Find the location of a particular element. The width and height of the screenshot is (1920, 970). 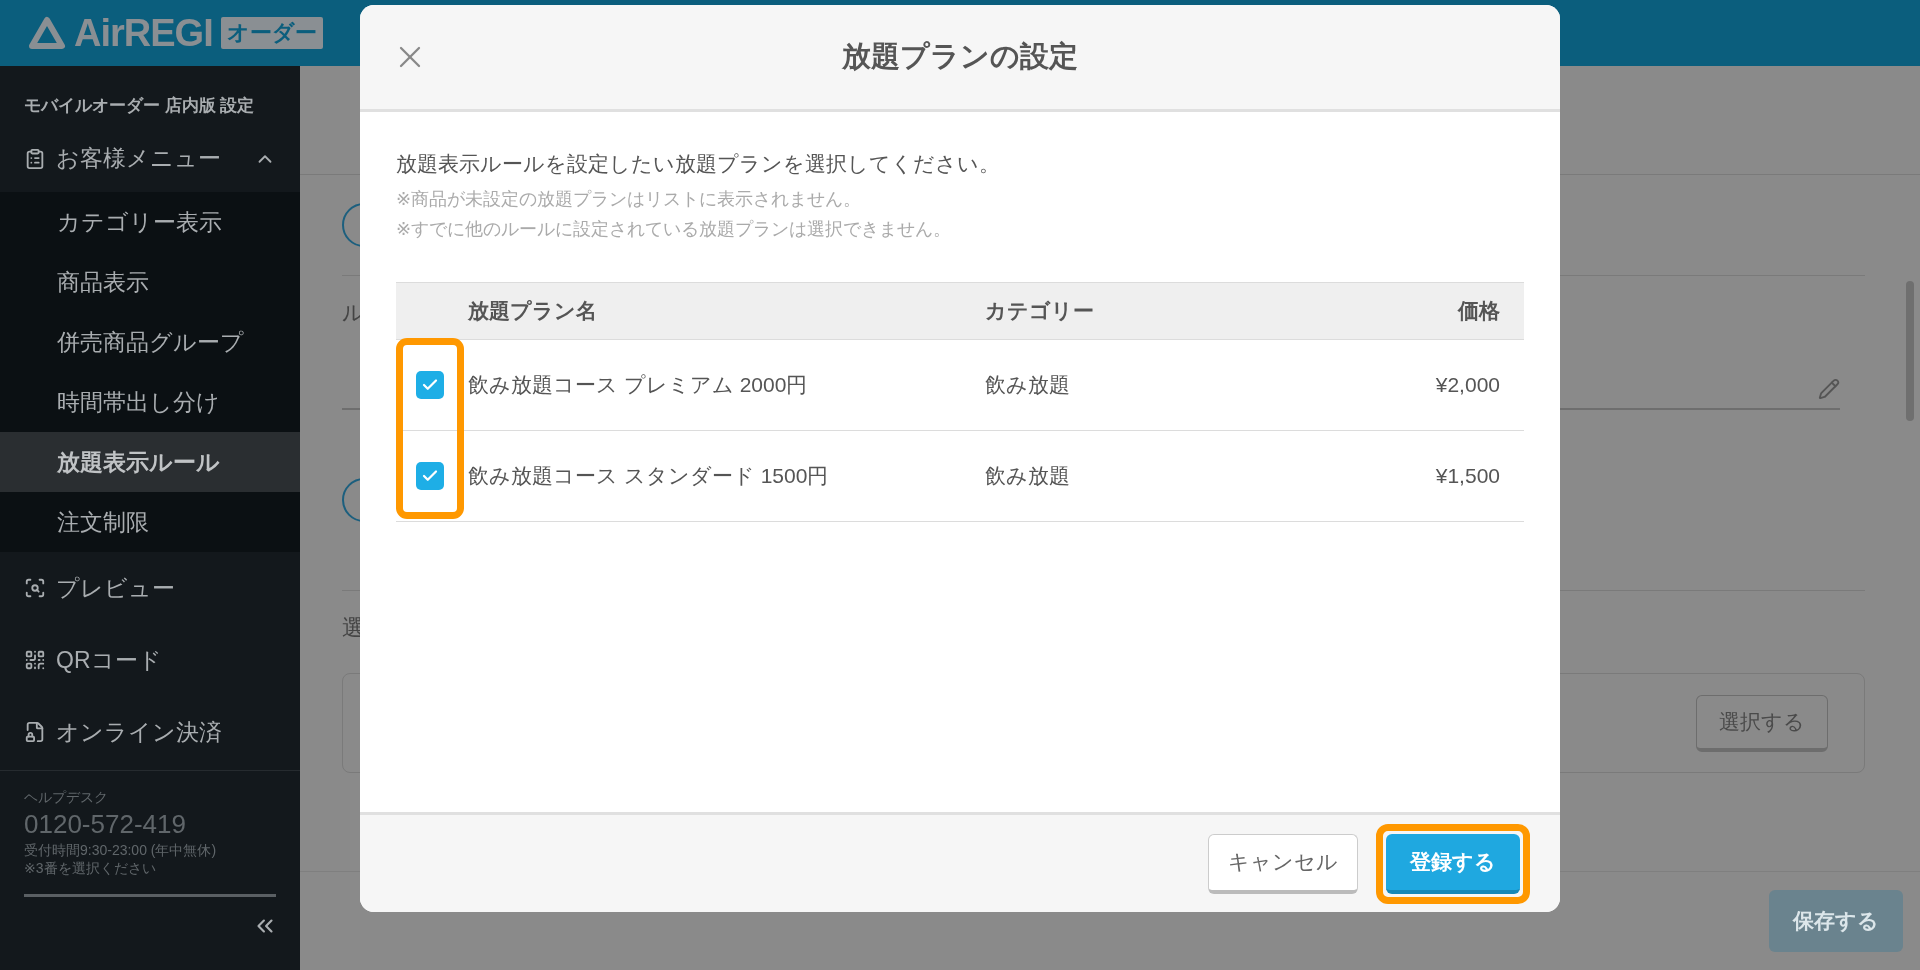

table-cell-text: ¥1,500 is located at coordinates (1467, 476).